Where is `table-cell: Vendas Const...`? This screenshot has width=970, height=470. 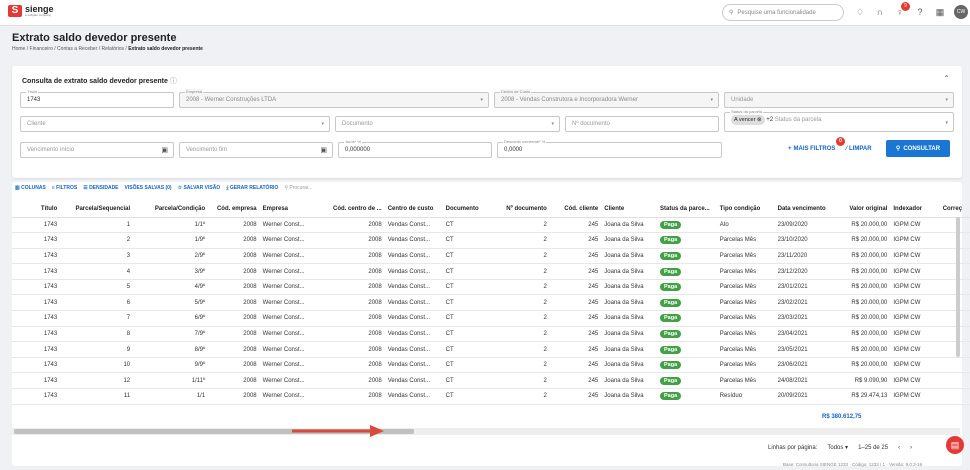 table-cell: Vendas Const... is located at coordinates (413, 381).